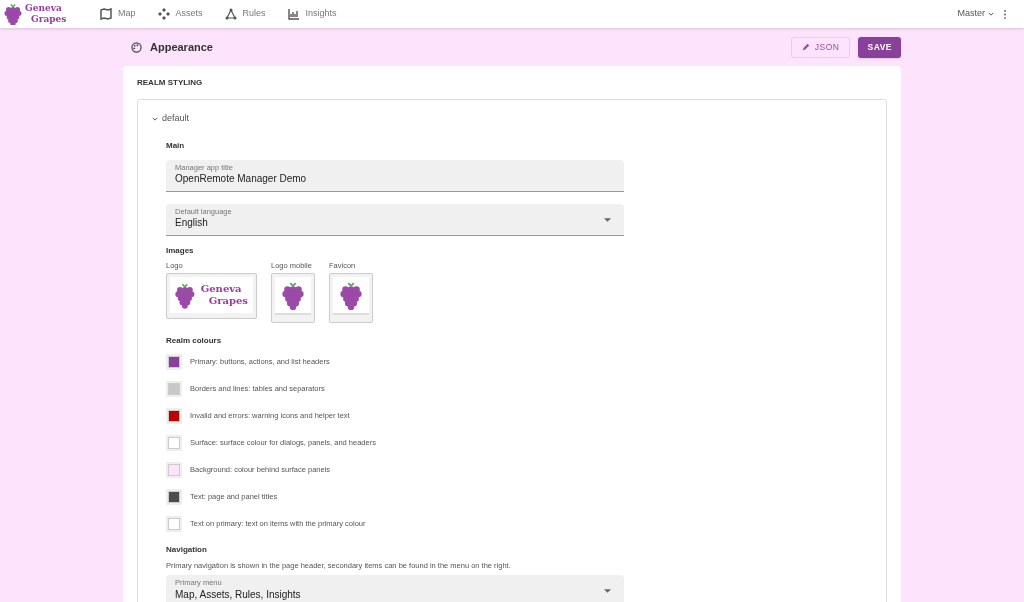  I want to click on save-button: SAVE, so click(879, 47).